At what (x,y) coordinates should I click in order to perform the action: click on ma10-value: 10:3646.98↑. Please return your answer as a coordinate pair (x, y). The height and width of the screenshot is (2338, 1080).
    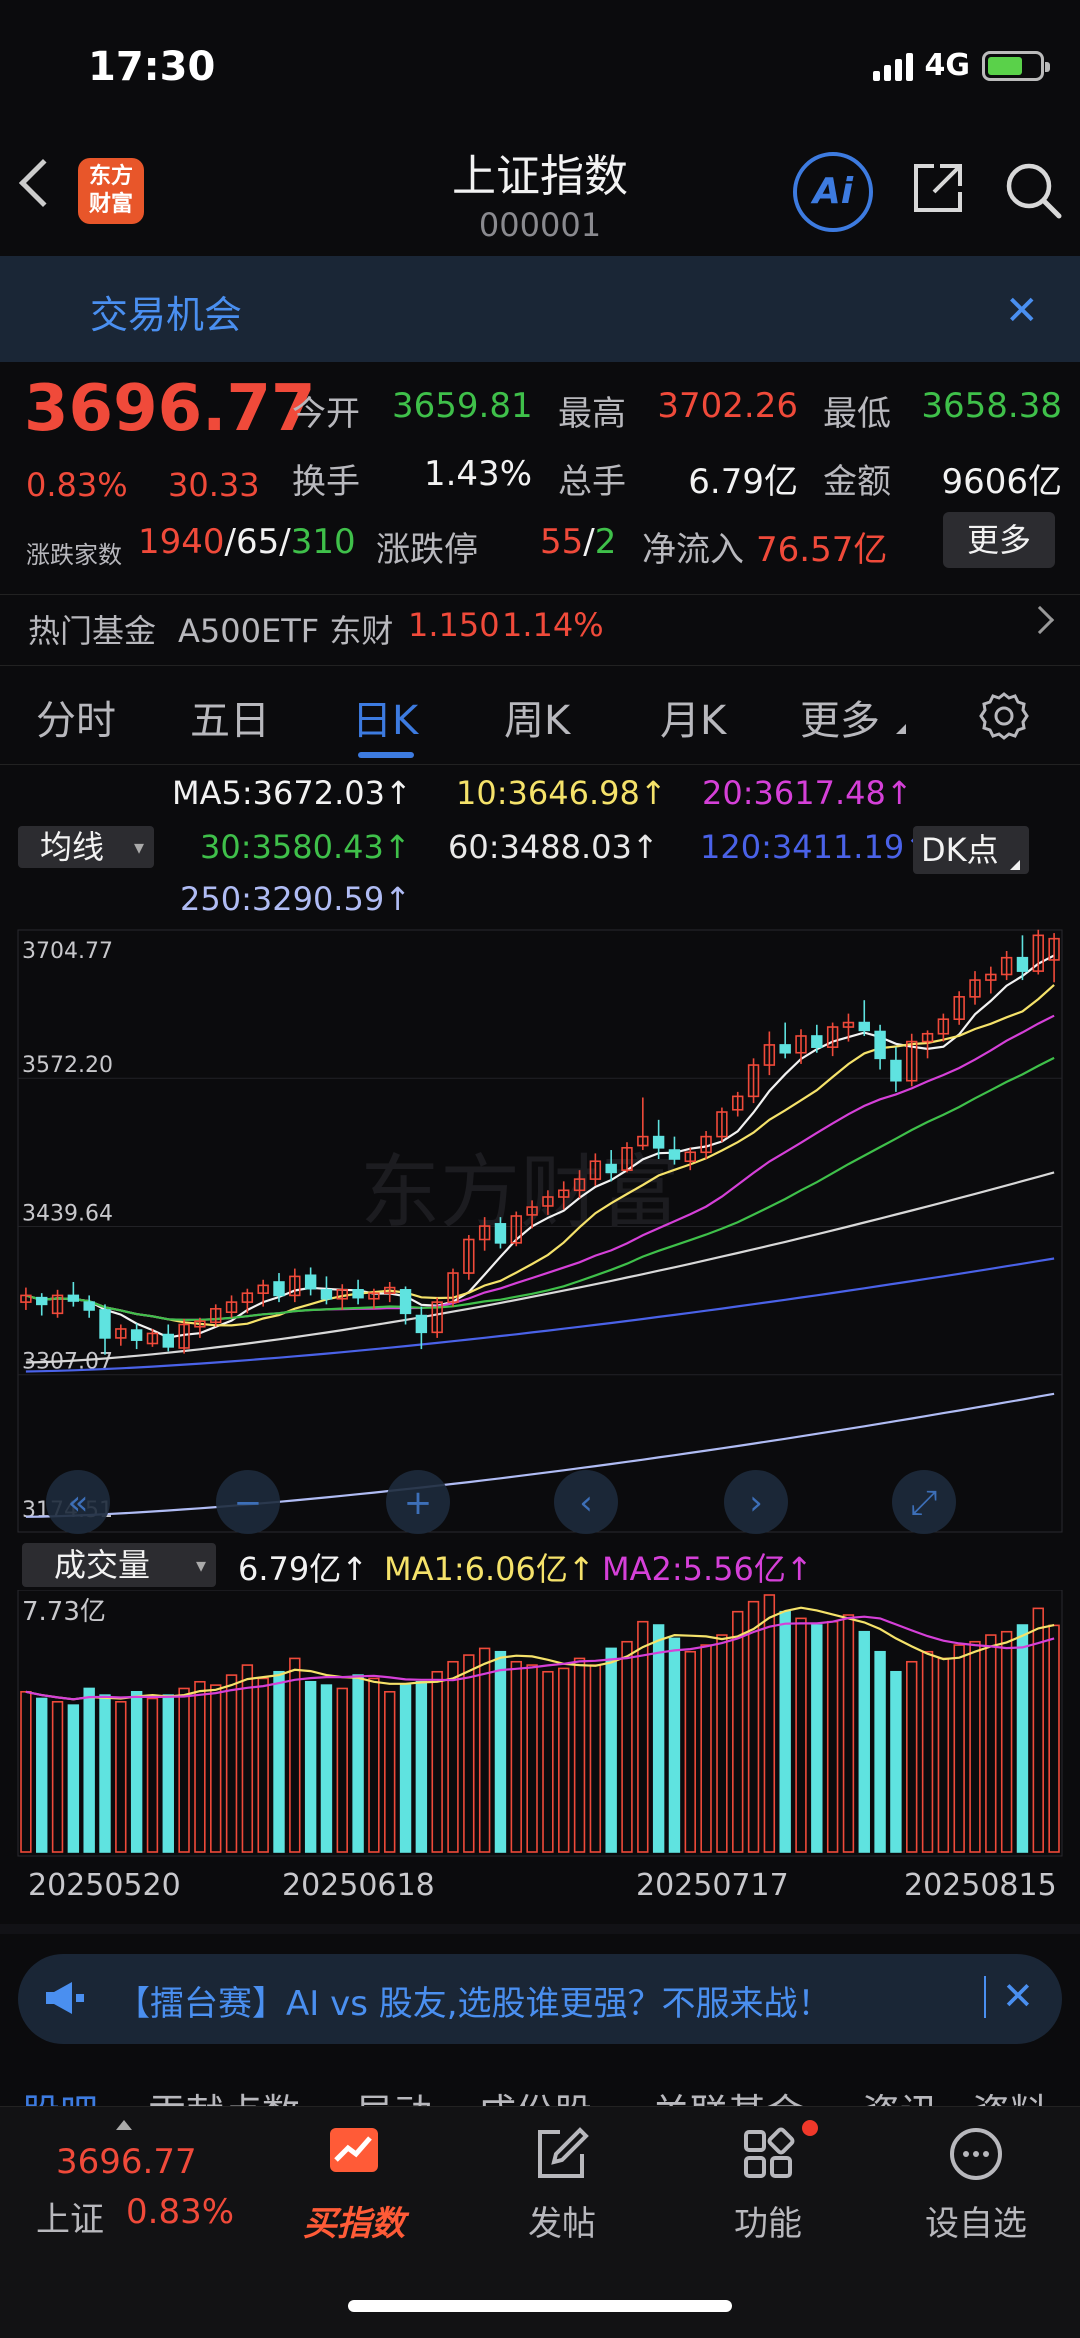
    Looking at the image, I should click on (561, 793).